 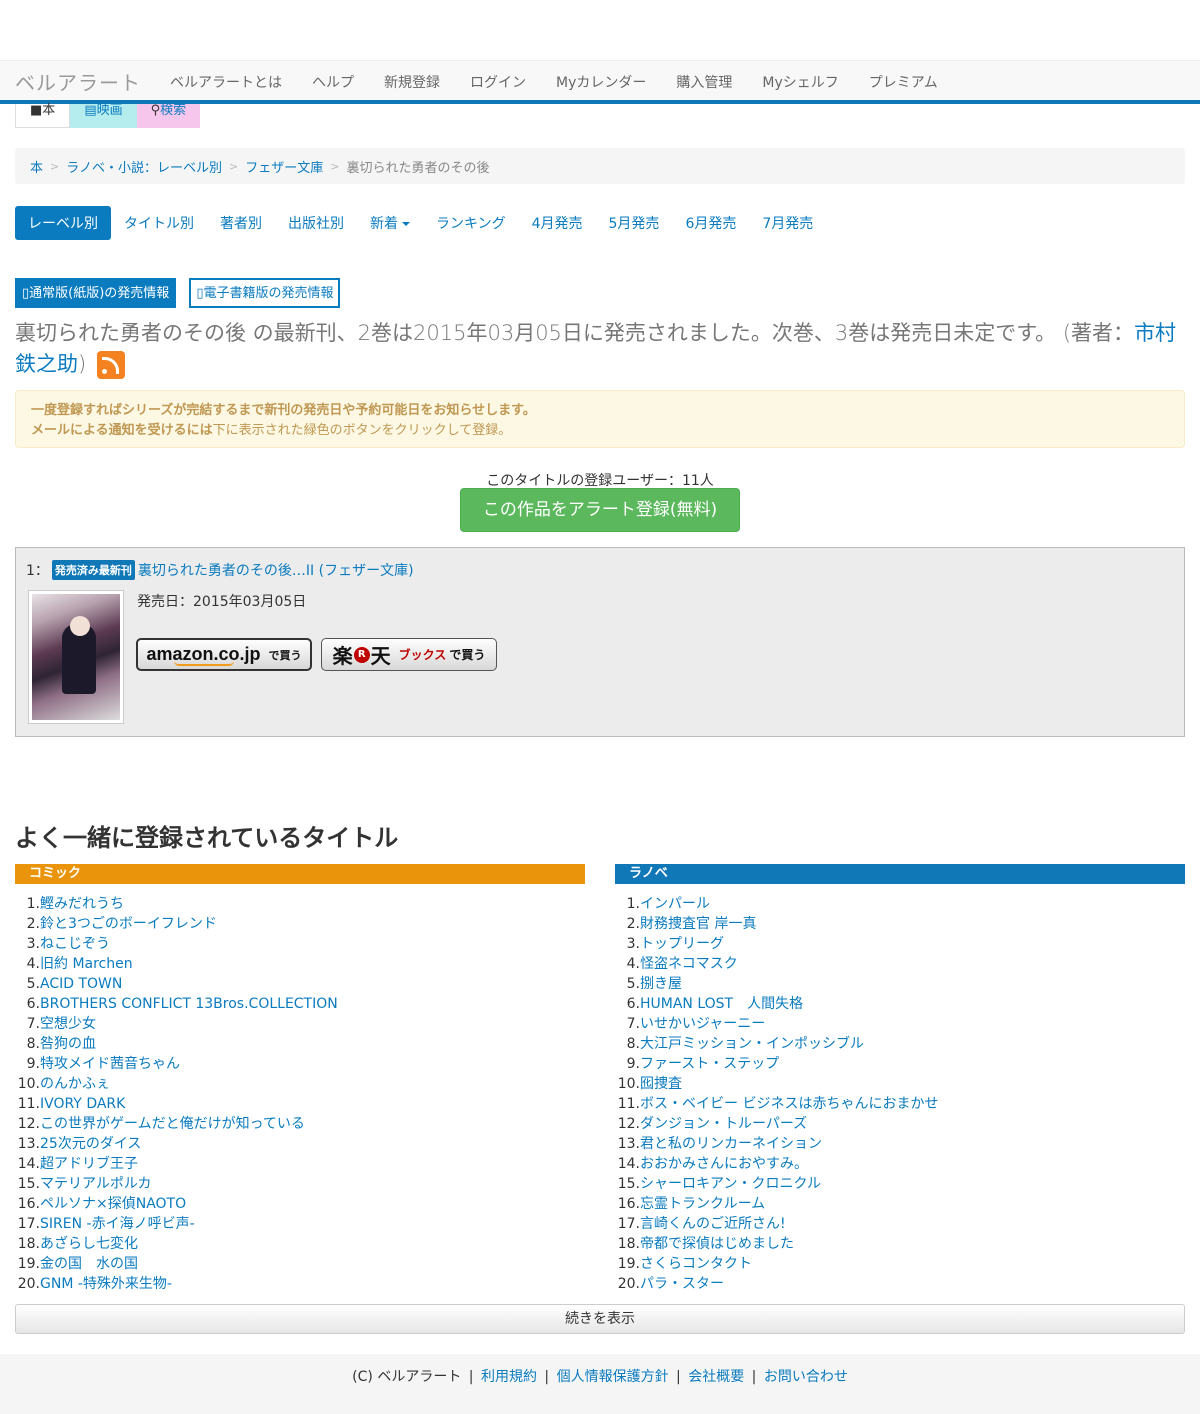 What do you see at coordinates (82, 904) in the screenshot?
I see `related-title-link: 鰹みだれうち` at bounding box center [82, 904].